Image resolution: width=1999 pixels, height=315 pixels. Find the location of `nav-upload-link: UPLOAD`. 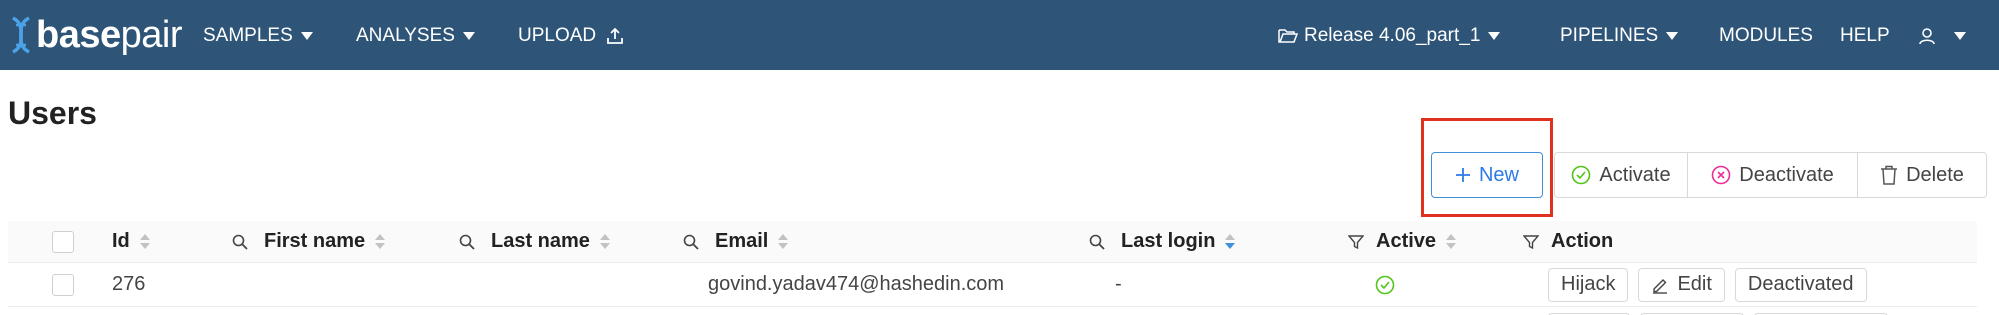

nav-upload-link: UPLOAD is located at coordinates (571, 36).